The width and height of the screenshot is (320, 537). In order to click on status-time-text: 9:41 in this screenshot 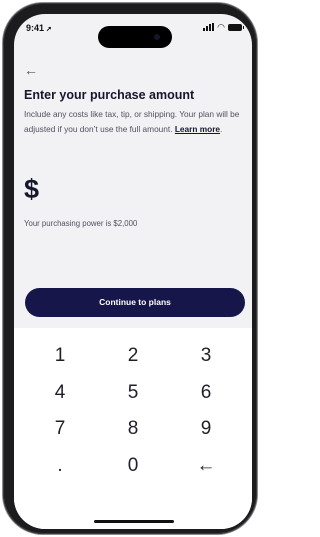, I will do `click(35, 28)`.